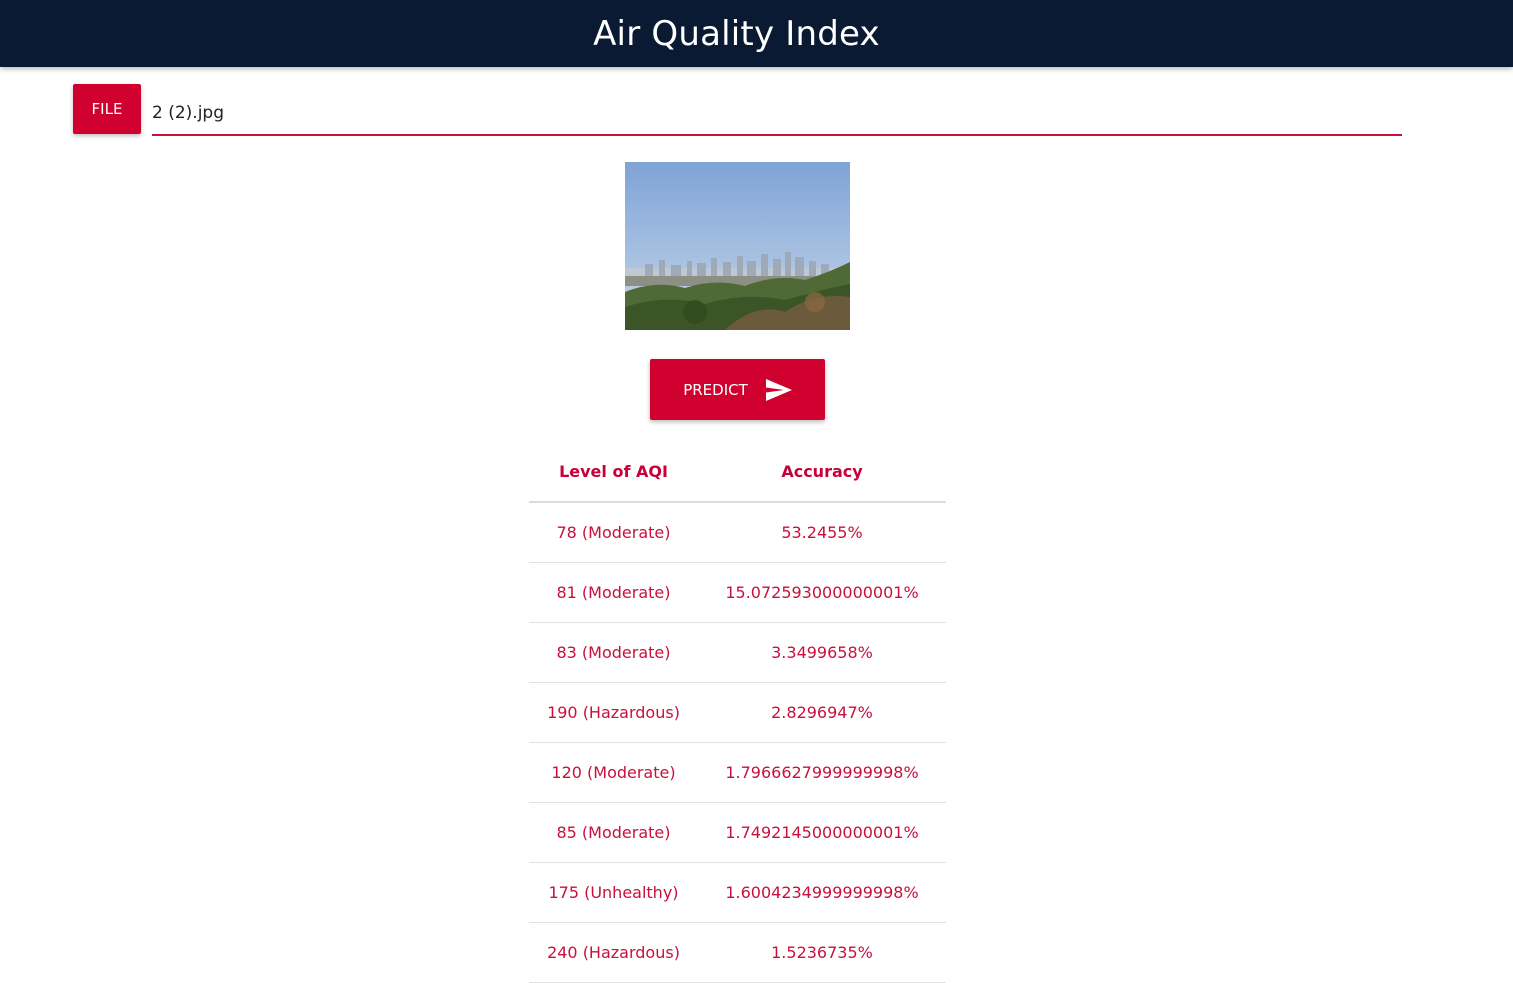 The image size is (1513, 983). What do you see at coordinates (613, 652) in the screenshot?
I see `aqi-level-cell: 83 (Moderate)` at bounding box center [613, 652].